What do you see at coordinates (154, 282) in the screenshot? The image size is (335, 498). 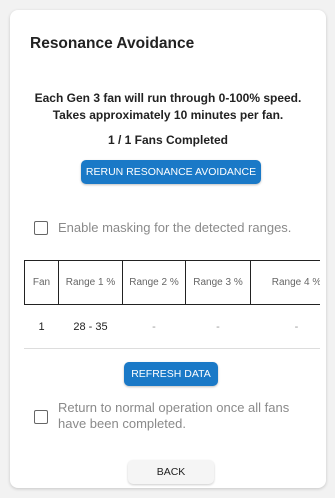 I see `header-range-2: Range 2 %` at bounding box center [154, 282].